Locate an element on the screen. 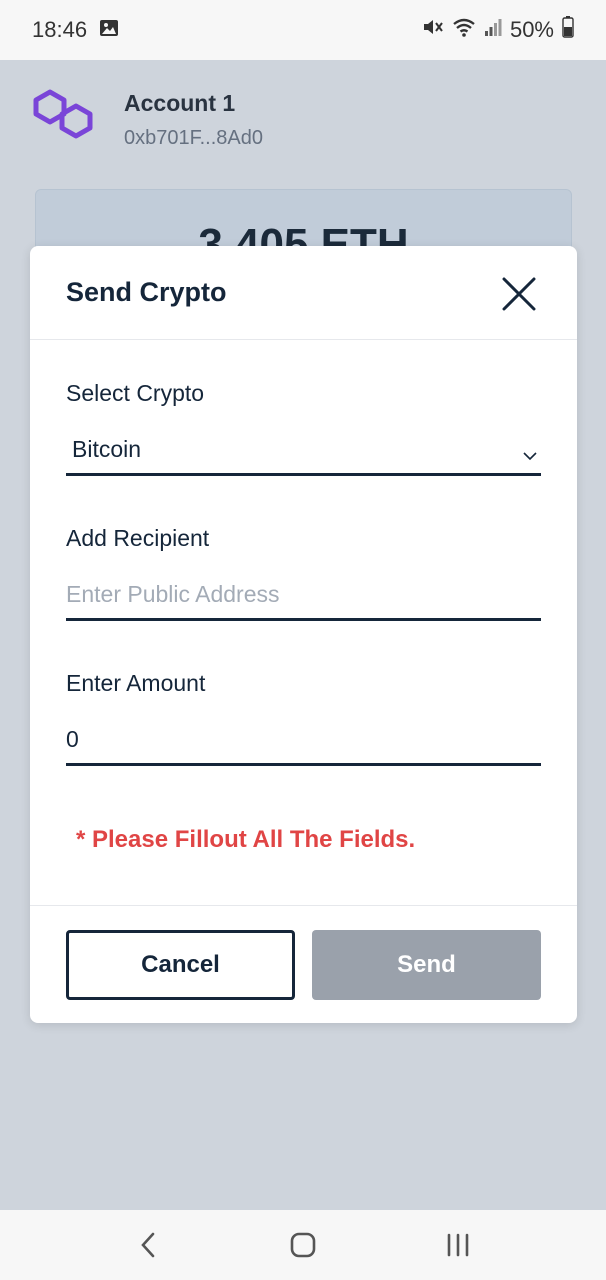 The image size is (606, 1280). close-icon is located at coordinates (519, 294).